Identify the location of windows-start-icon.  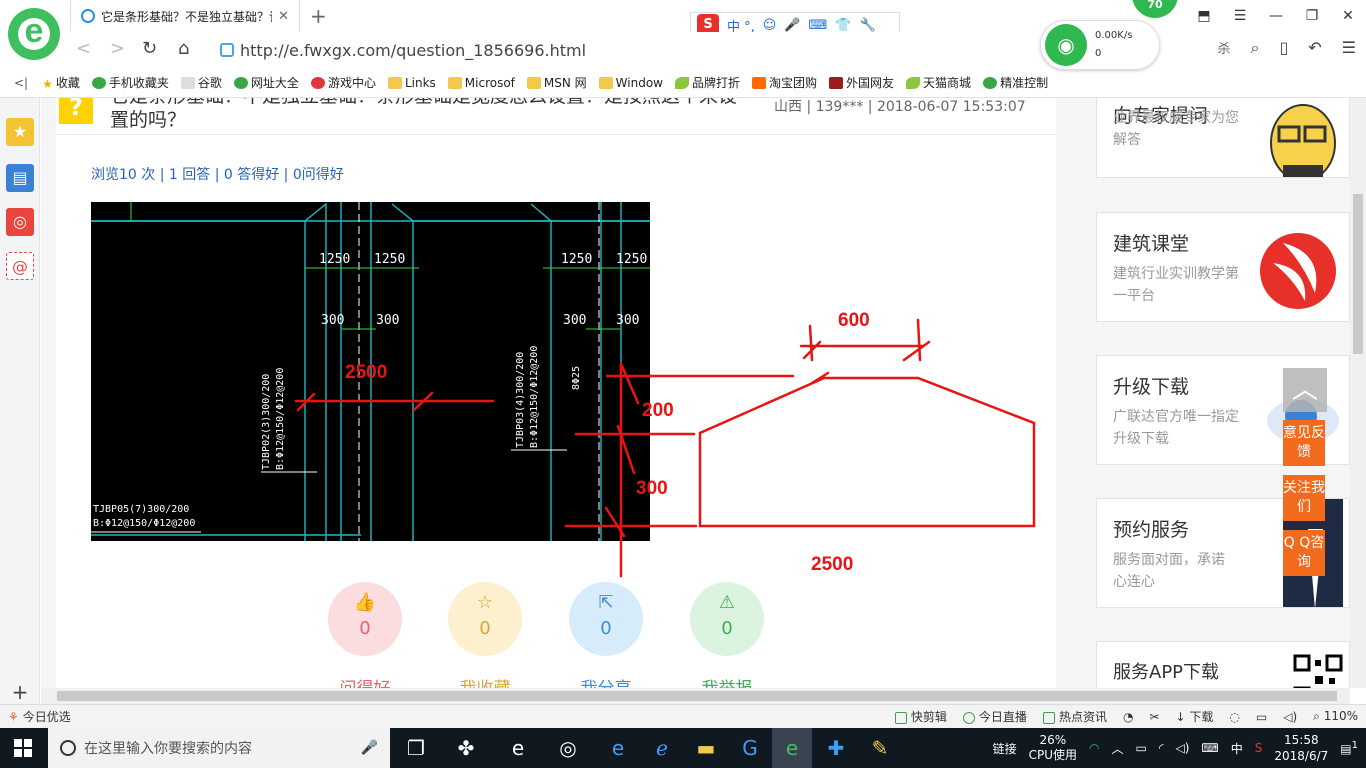
(23, 748).